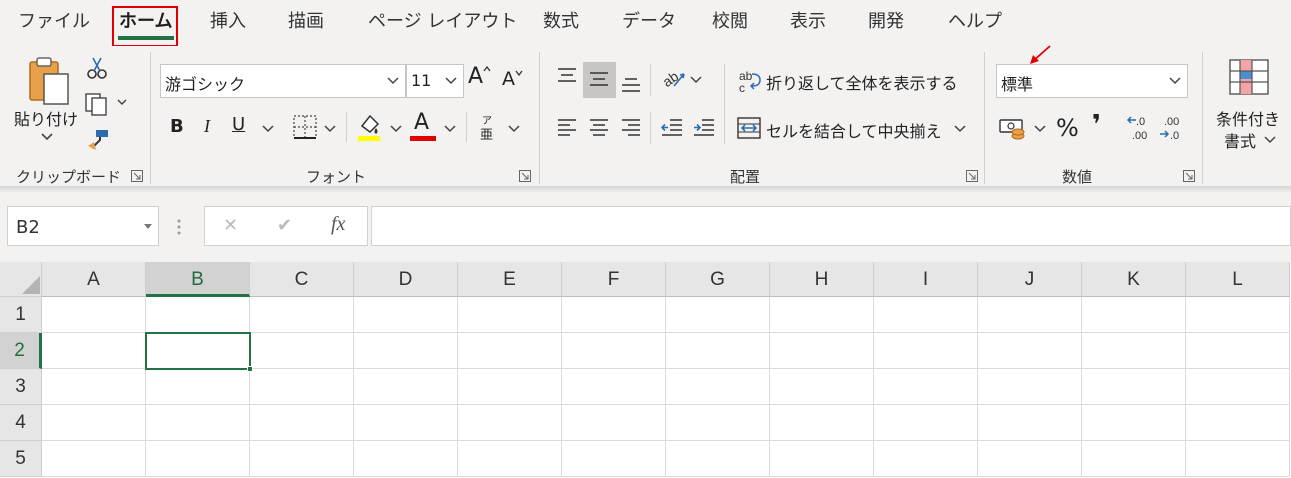  What do you see at coordinates (1238, 279) in the screenshot?
I see `column-header-l: L` at bounding box center [1238, 279].